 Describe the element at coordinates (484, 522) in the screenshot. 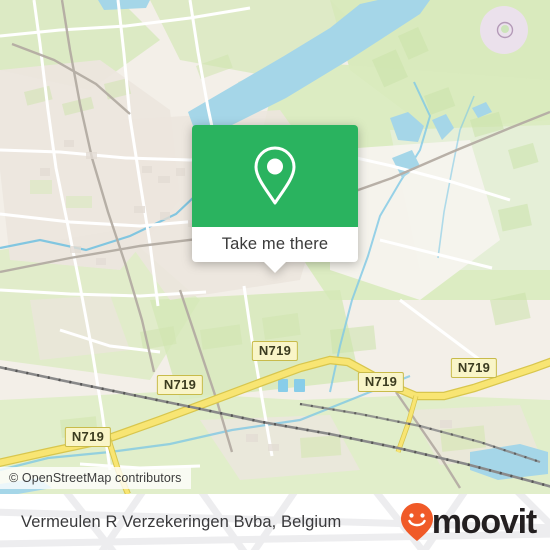

I see `moovit-wordmark: moovit` at that location.